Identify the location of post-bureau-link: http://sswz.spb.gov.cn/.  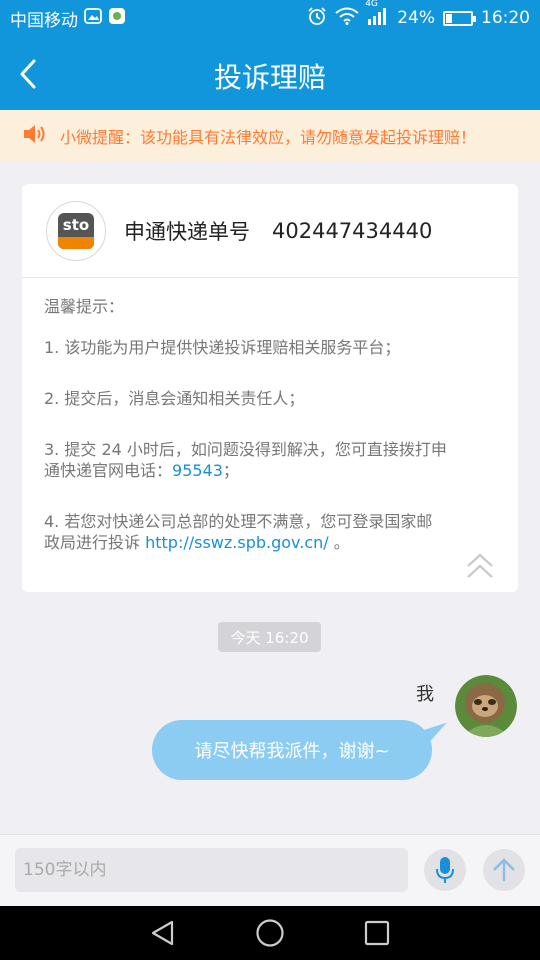
(237, 542).